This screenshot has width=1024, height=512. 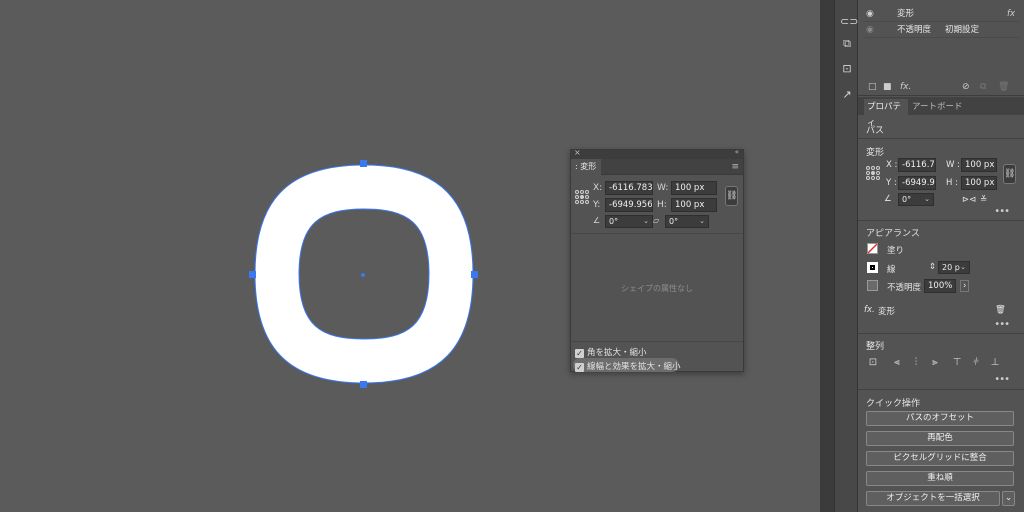 I want to click on y-field: -6949.956, so click(x=629, y=205).